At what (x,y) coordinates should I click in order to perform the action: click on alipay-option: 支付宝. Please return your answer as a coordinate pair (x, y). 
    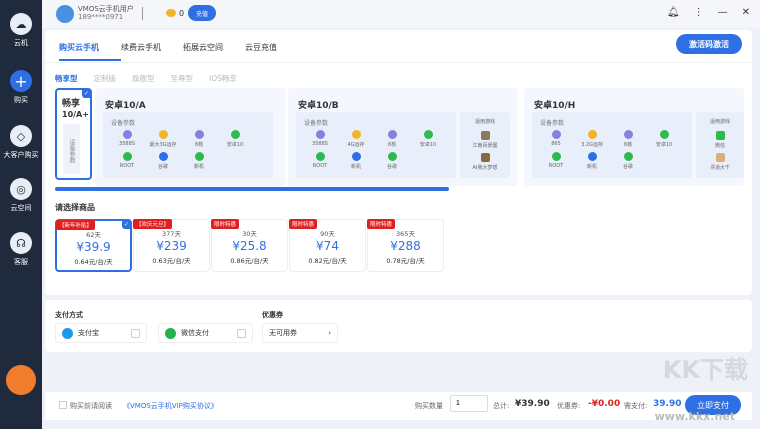
    Looking at the image, I should click on (101, 333).